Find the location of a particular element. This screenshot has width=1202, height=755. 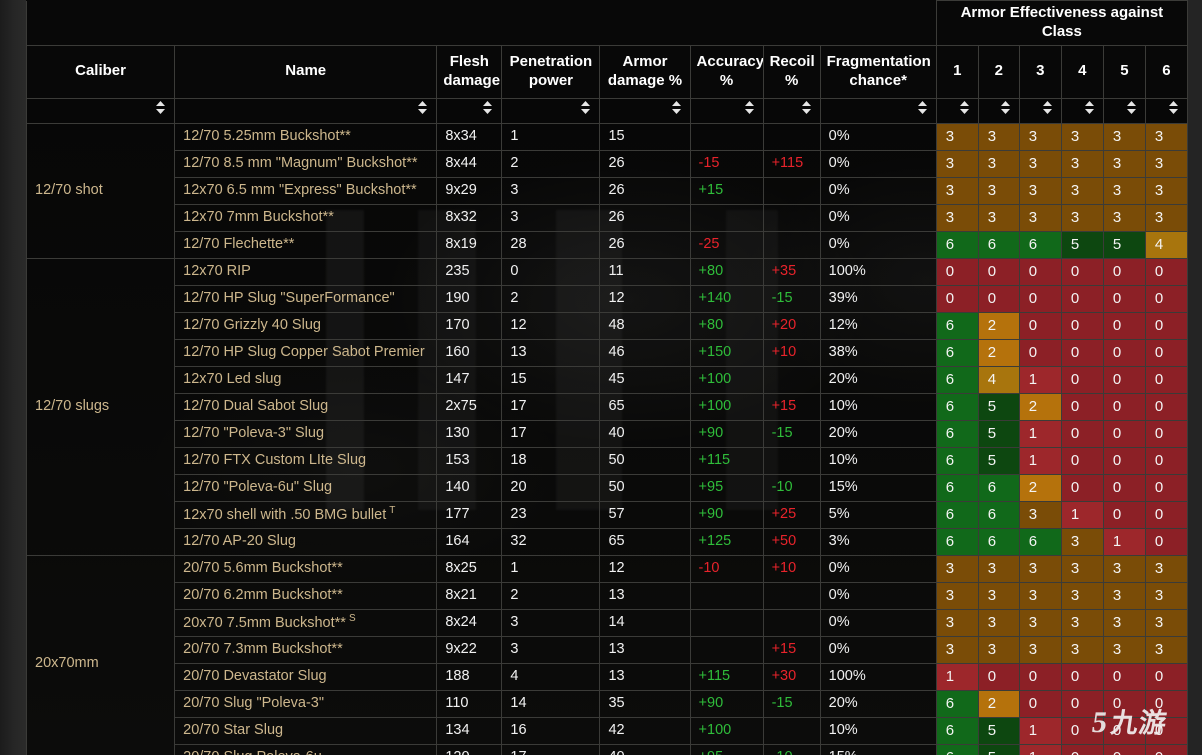

ammo-name-label: 12x70 RIP is located at coordinates (217, 271).